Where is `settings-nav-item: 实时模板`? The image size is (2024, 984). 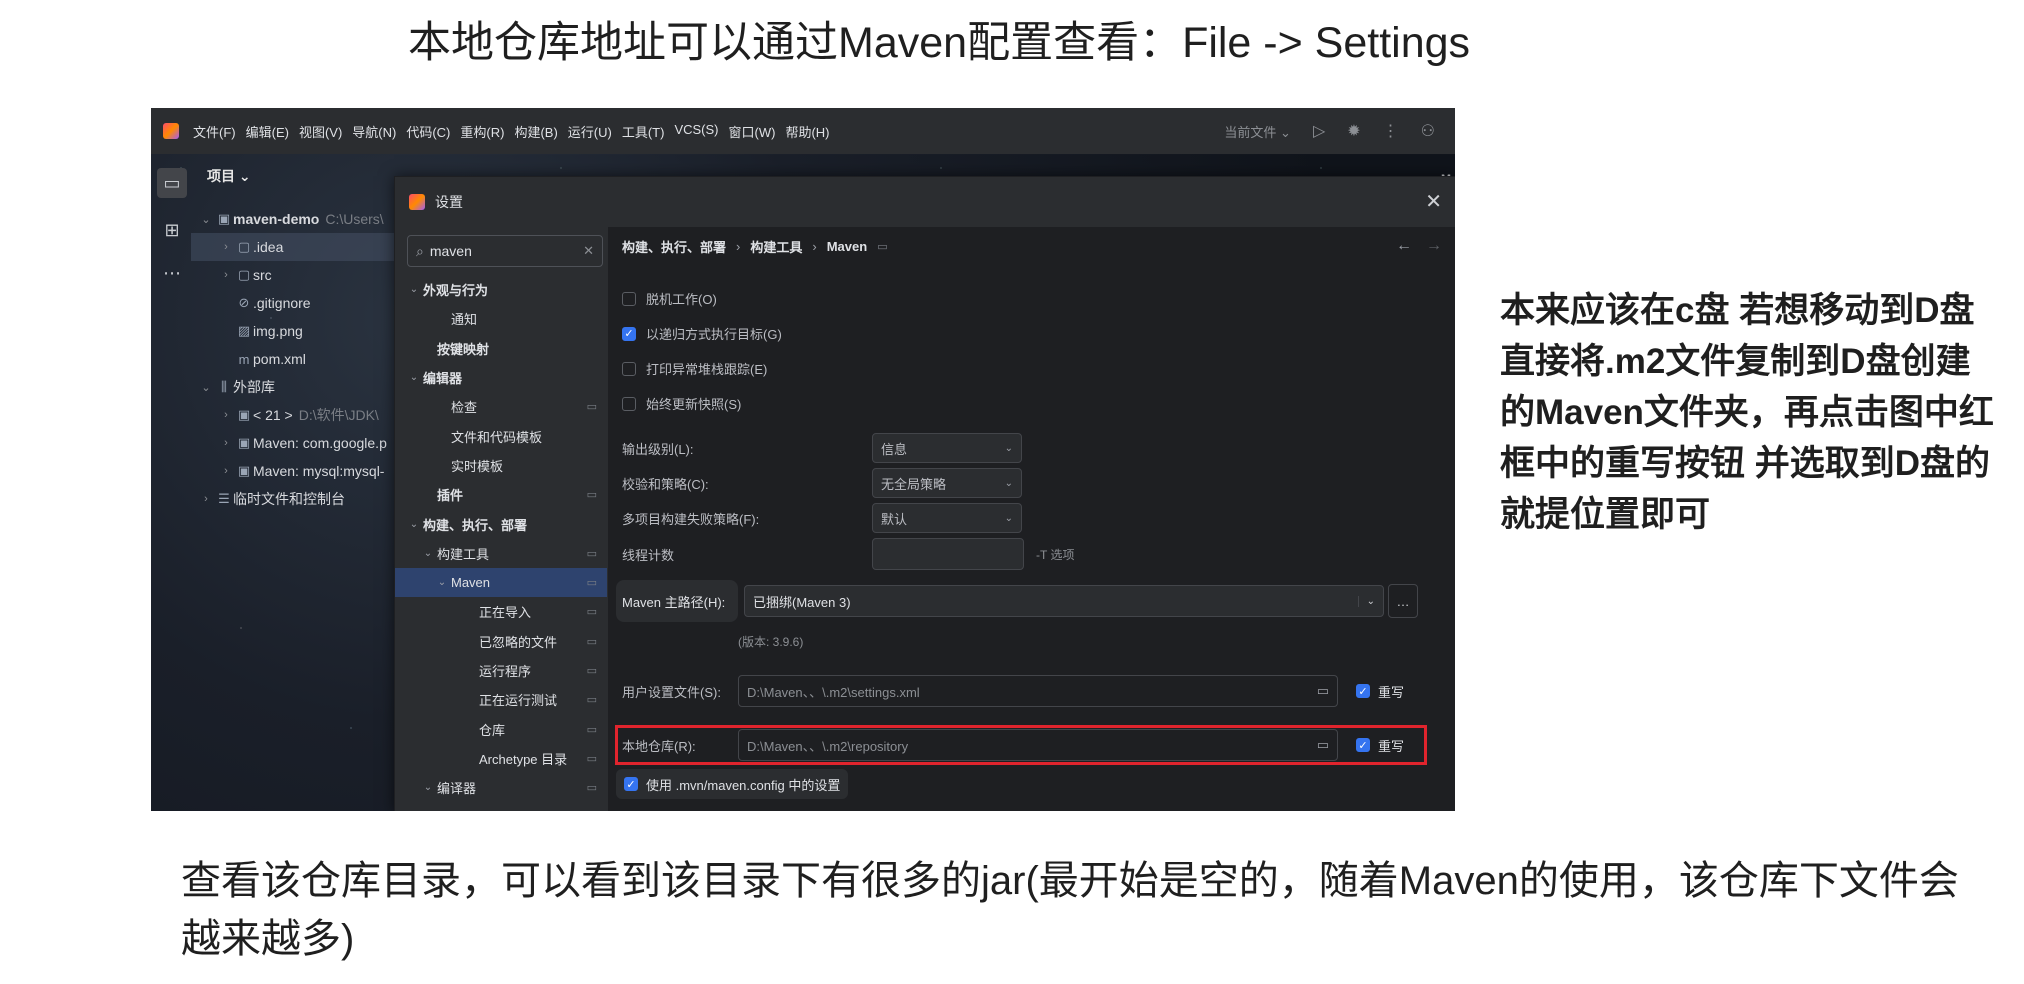 settings-nav-item: 实时模板 is located at coordinates (501, 465).